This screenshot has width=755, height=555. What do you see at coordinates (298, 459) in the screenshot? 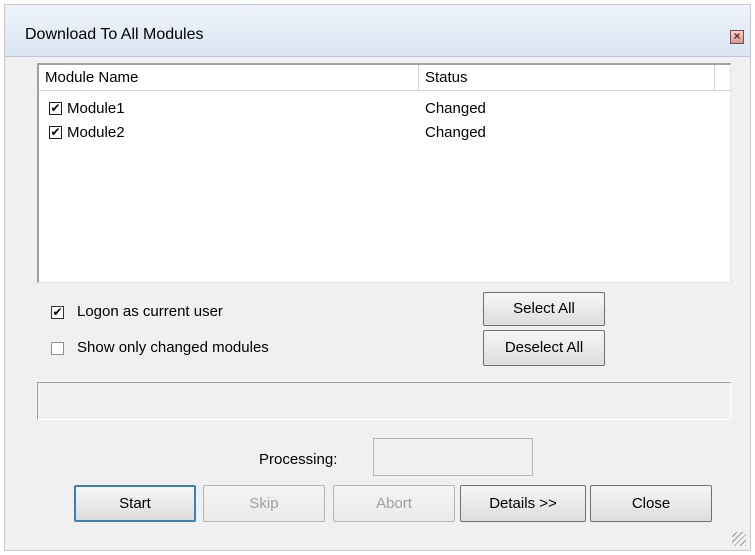
I see `processing-label: Processing:` at bounding box center [298, 459].